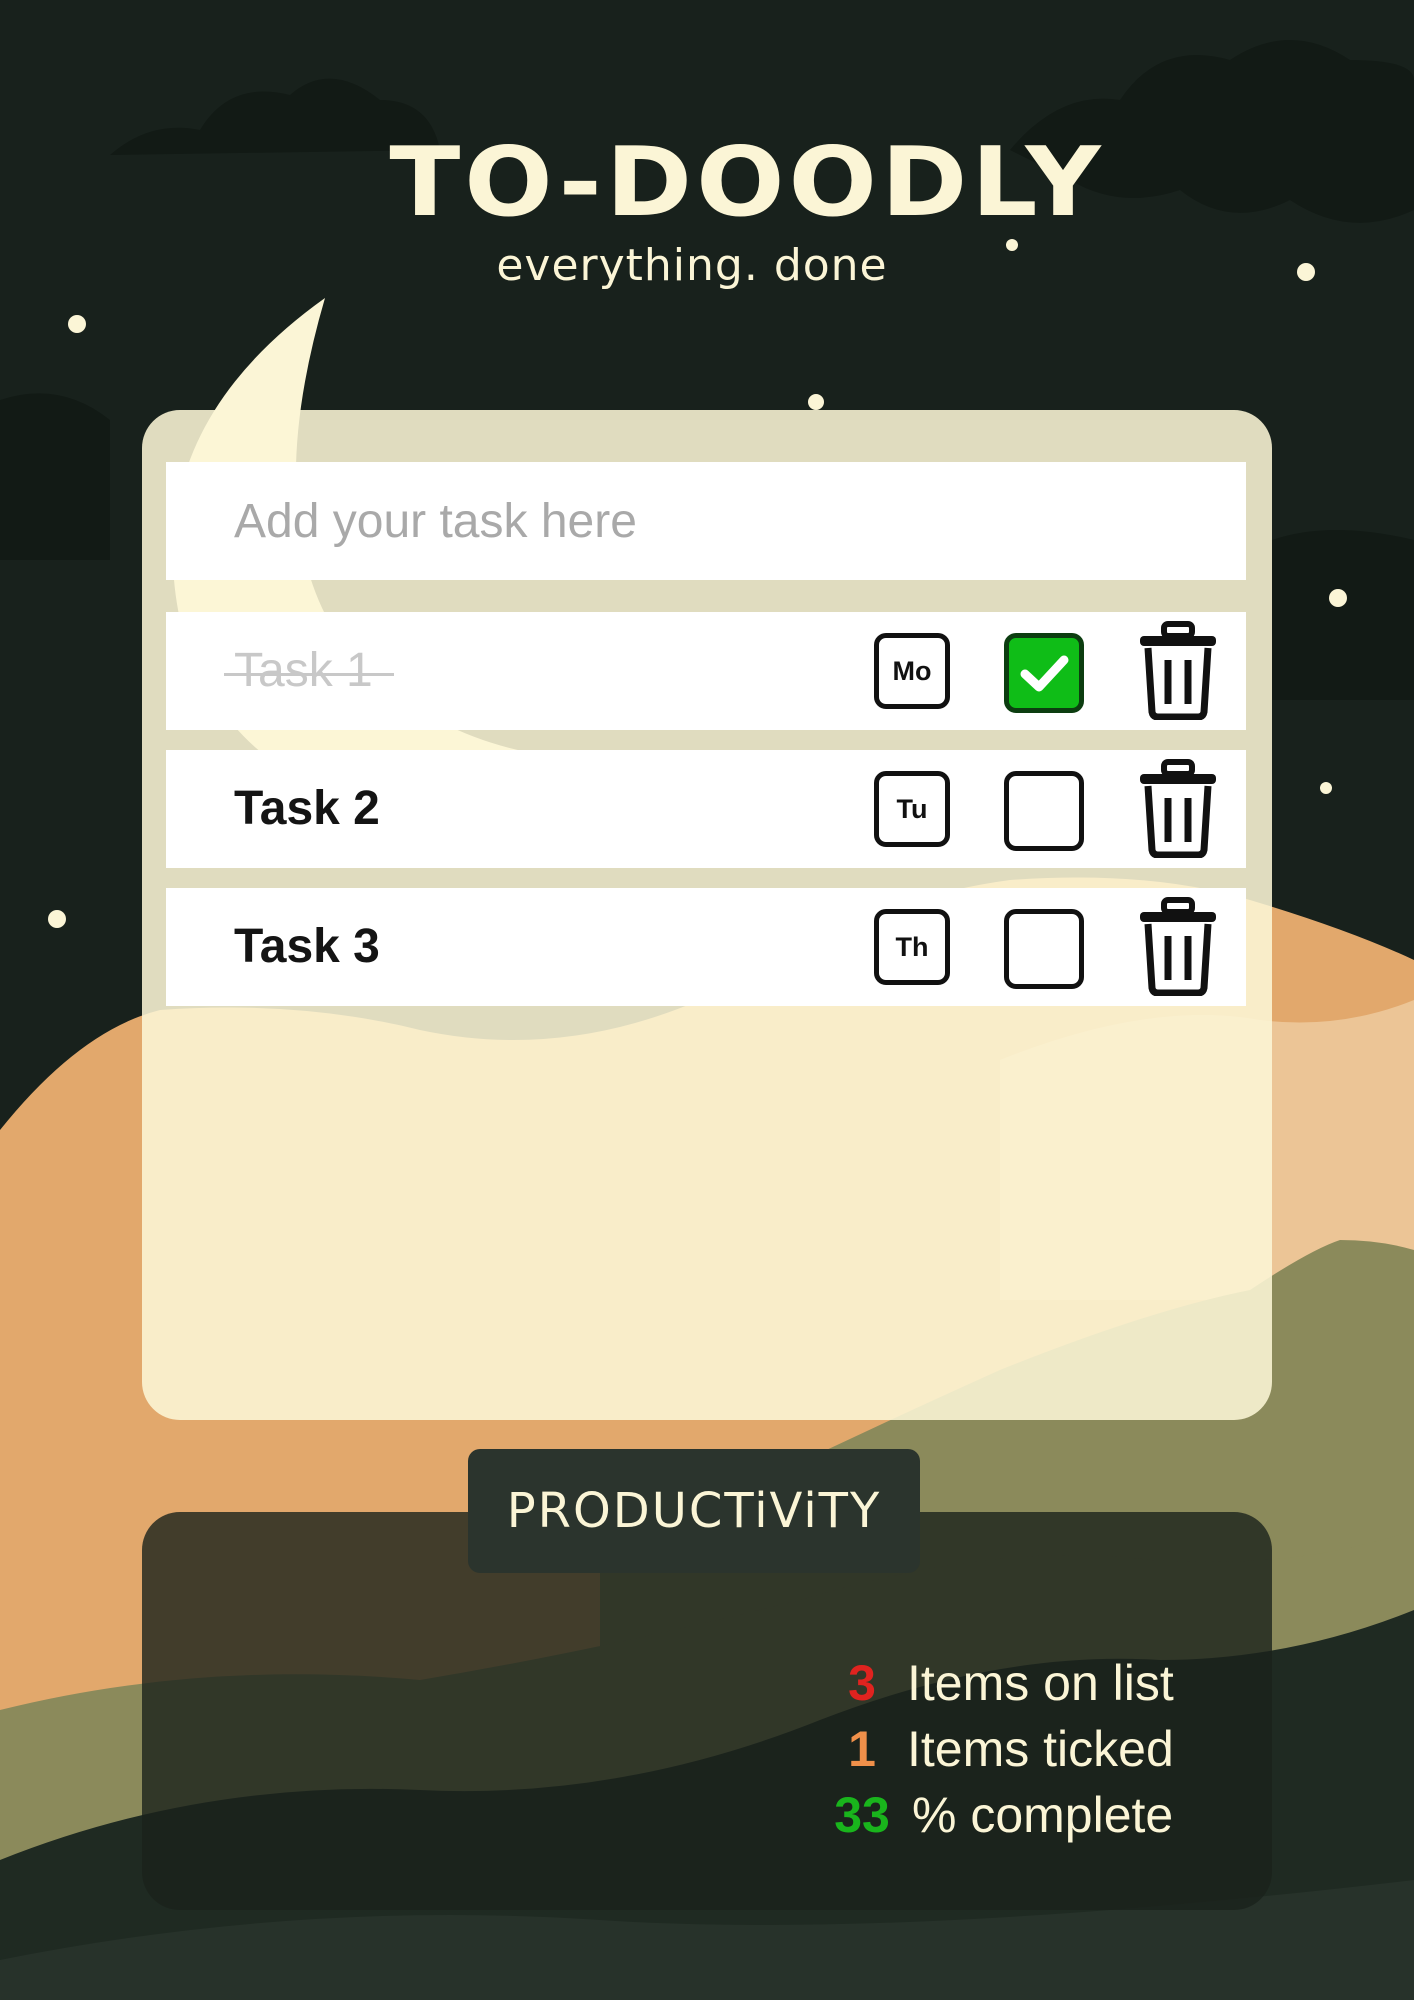 Image resolution: width=1414 pixels, height=2000 pixels. What do you see at coordinates (862, 1815) in the screenshot?
I see `percent-complete-value: 33` at bounding box center [862, 1815].